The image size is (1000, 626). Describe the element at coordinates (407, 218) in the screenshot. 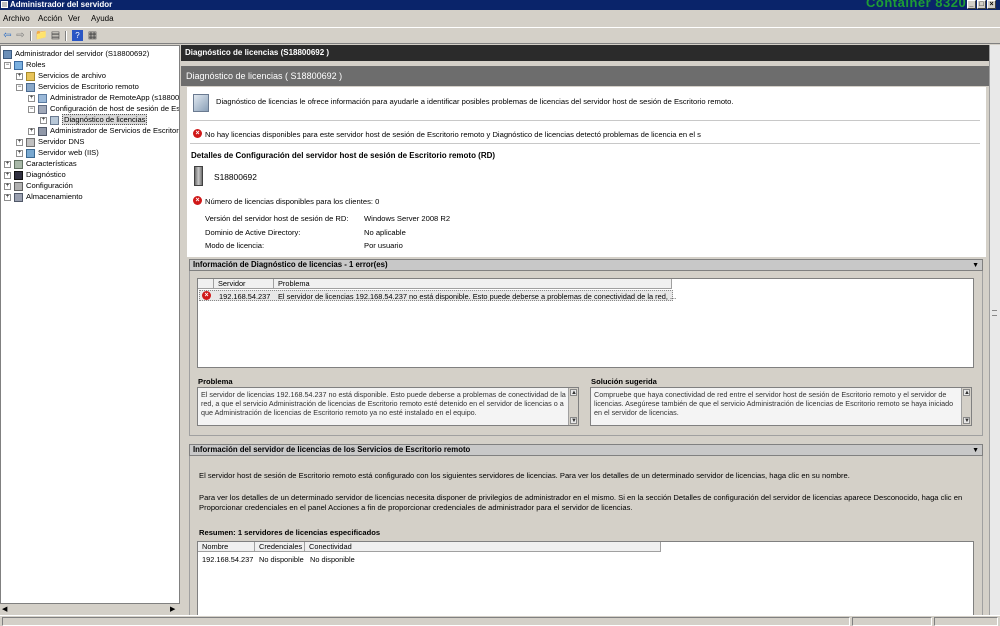

I see `prop-value-version: Windows Server 2008 R2` at that location.